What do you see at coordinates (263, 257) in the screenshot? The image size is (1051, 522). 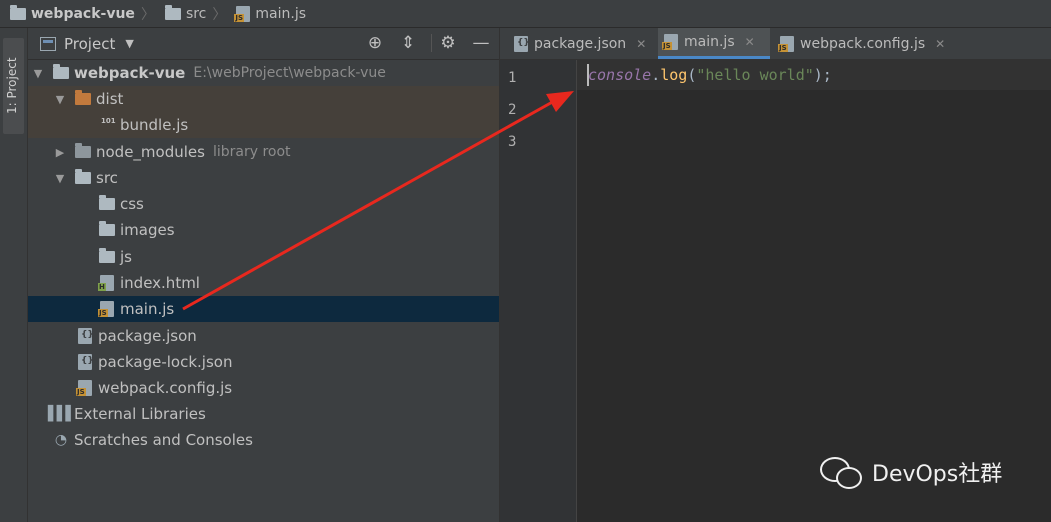 I see `tree-item-js: js` at bounding box center [263, 257].